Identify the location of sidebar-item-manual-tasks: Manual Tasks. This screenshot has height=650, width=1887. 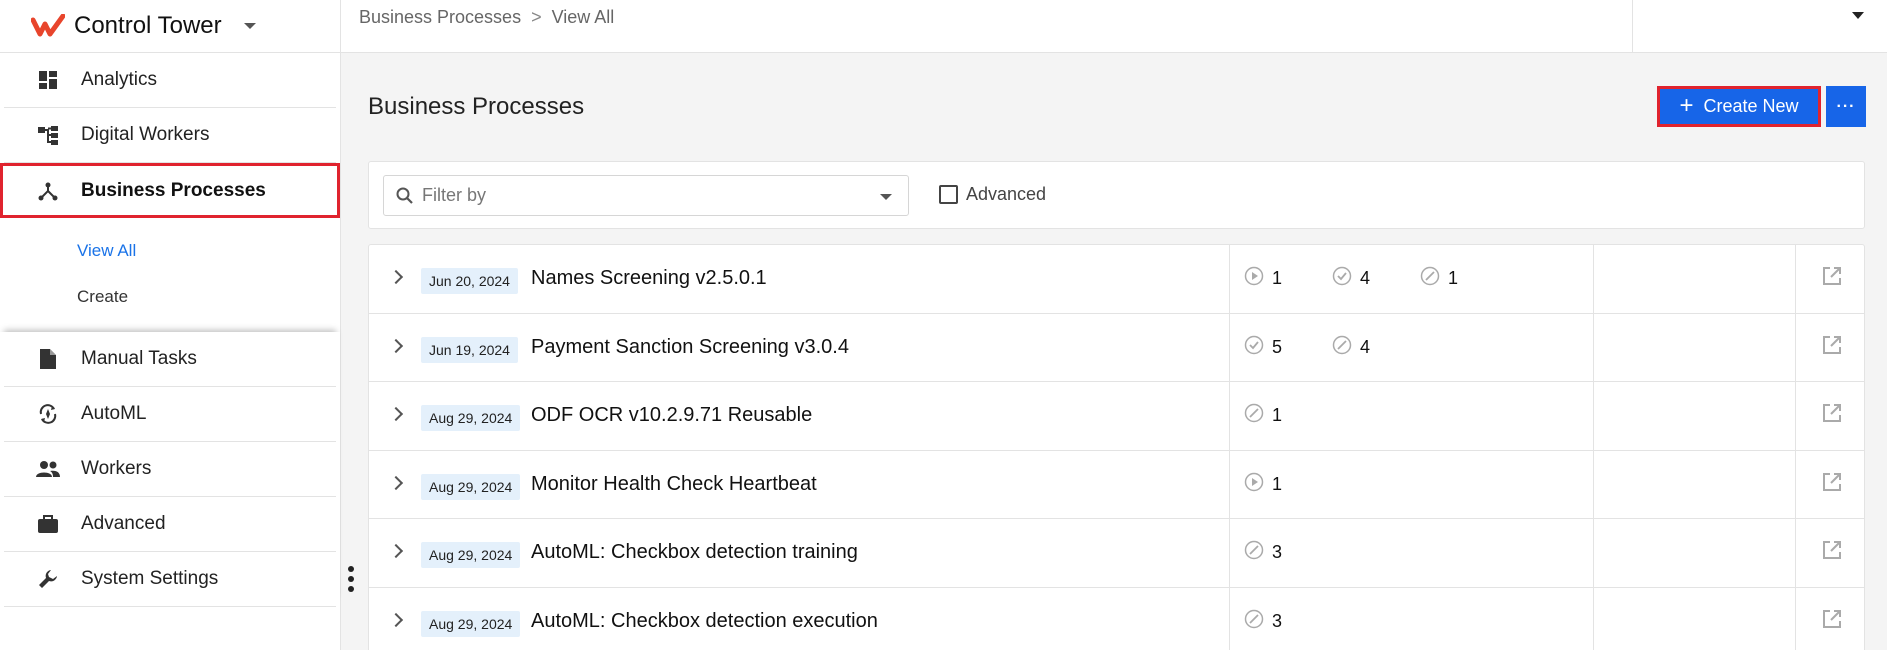
(170, 359).